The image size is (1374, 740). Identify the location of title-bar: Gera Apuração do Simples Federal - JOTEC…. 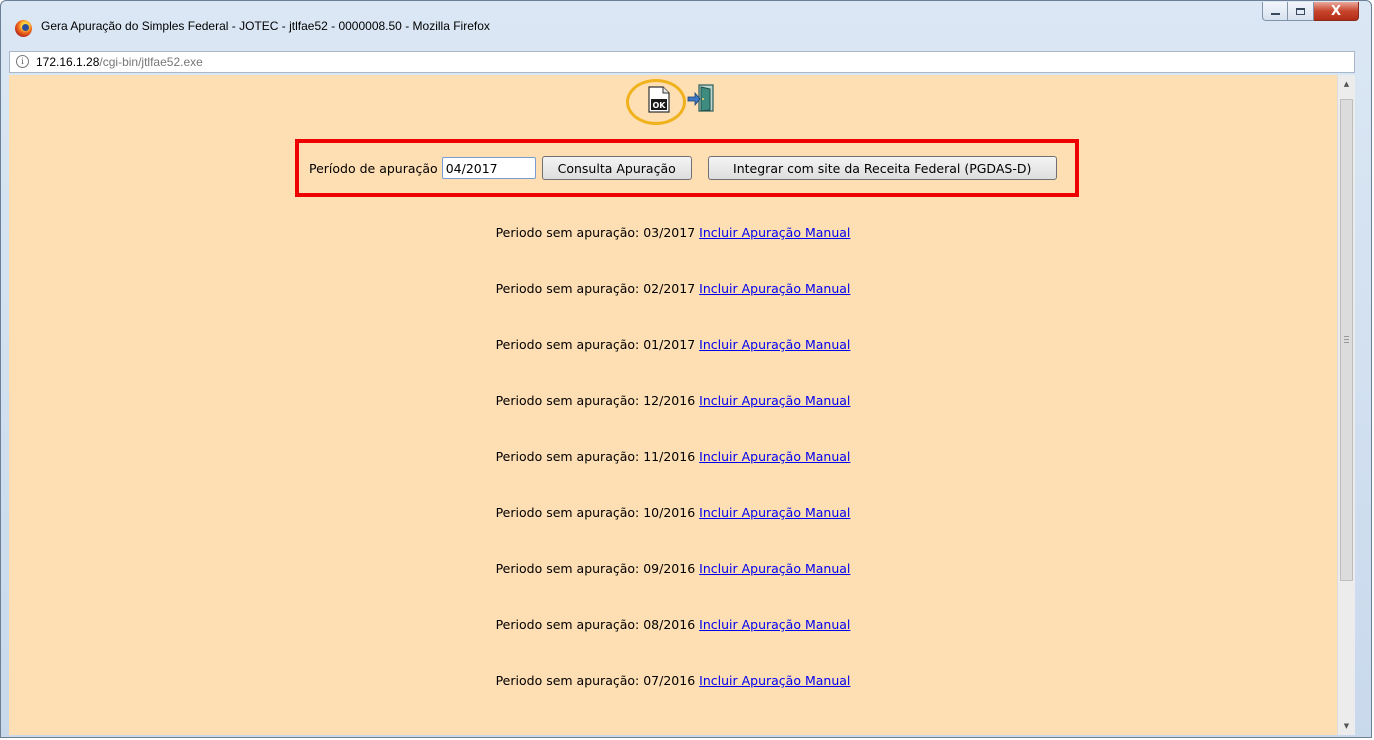
(686, 23).